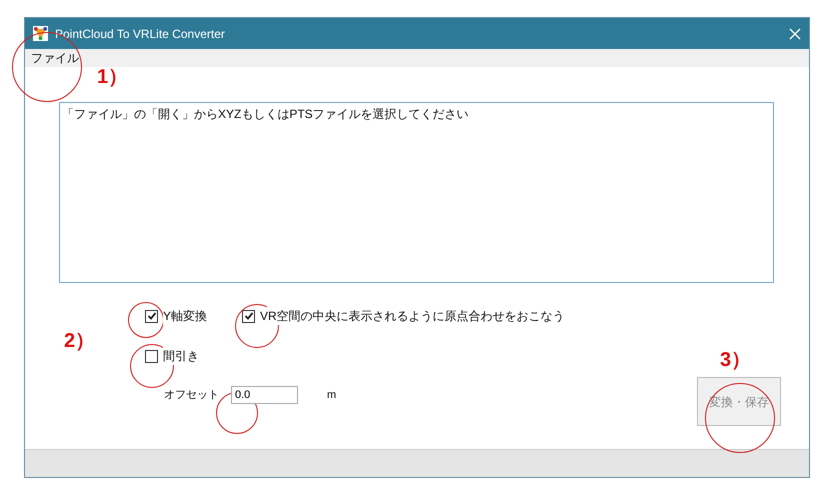 The image size is (833, 498). Describe the element at coordinates (795, 34) in the screenshot. I see `close-icon` at that location.